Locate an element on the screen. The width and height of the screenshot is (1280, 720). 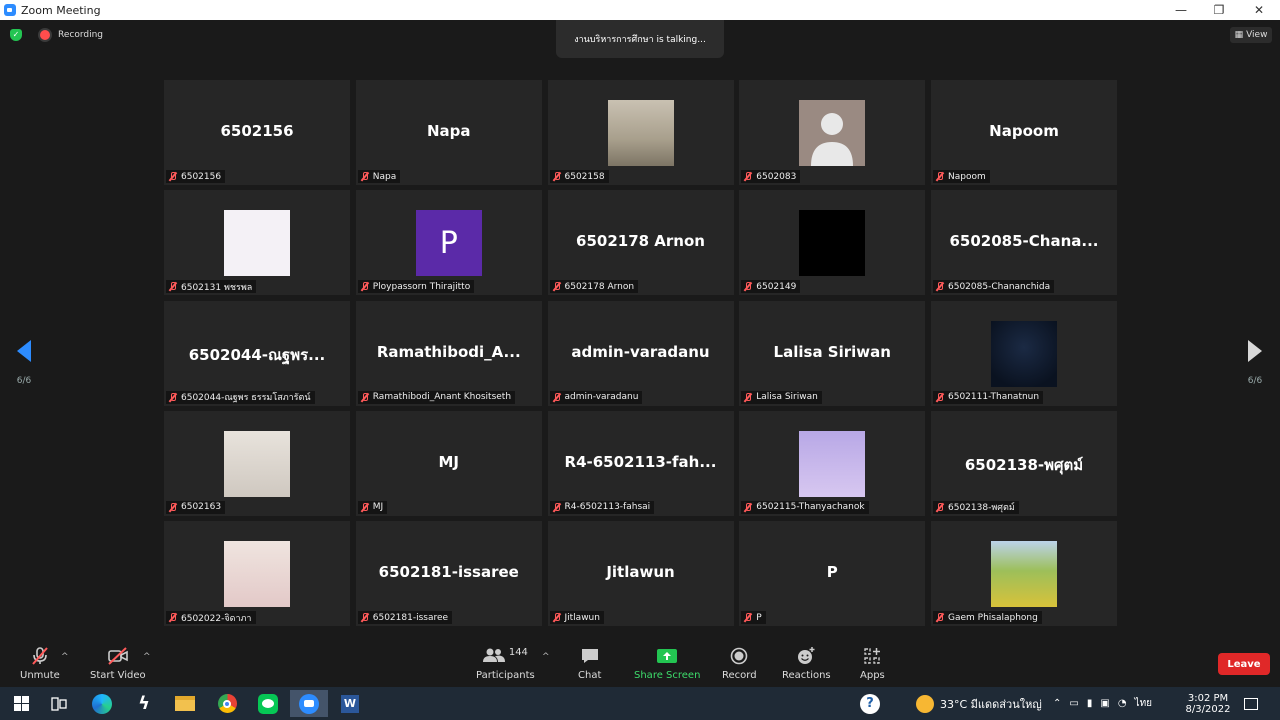
taskbar-edge-button is located at coordinates (102, 703).